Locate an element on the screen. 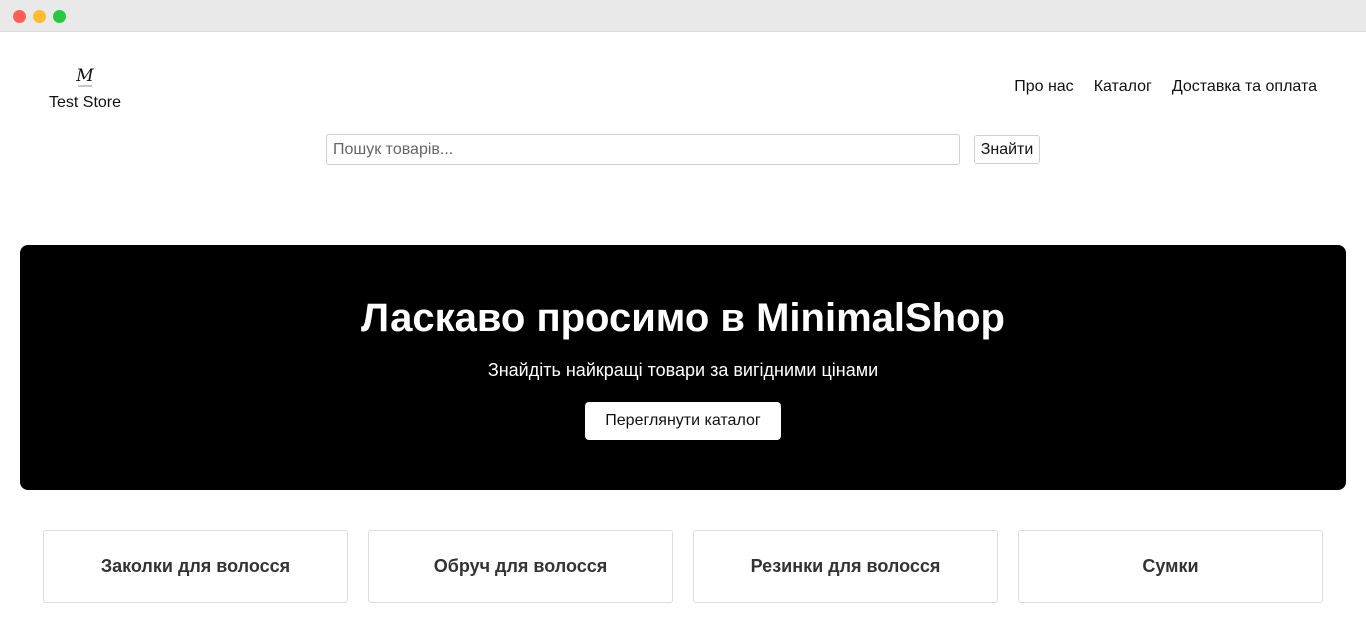  search-button: Знайти is located at coordinates (1007, 149).